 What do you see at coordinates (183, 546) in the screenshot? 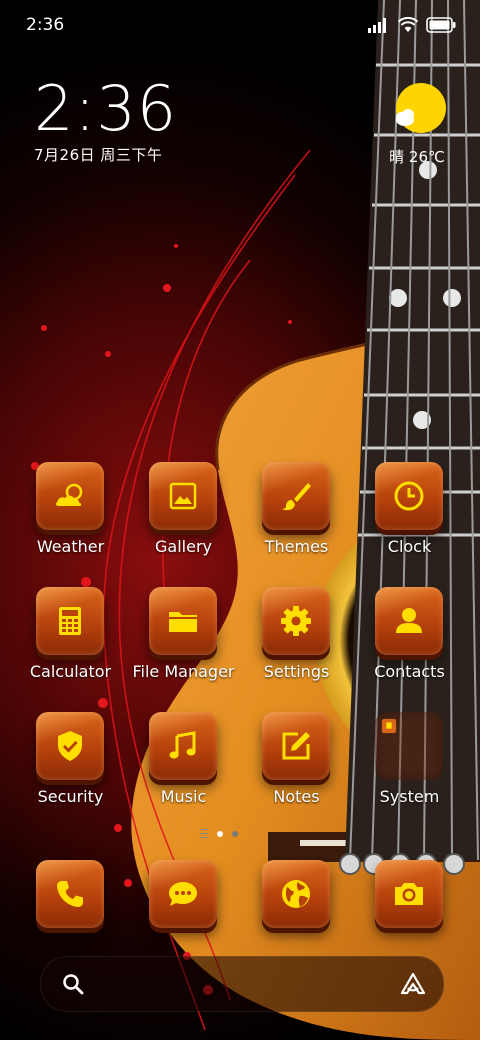
I see `app-label: Gallery` at bounding box center [183, 546].